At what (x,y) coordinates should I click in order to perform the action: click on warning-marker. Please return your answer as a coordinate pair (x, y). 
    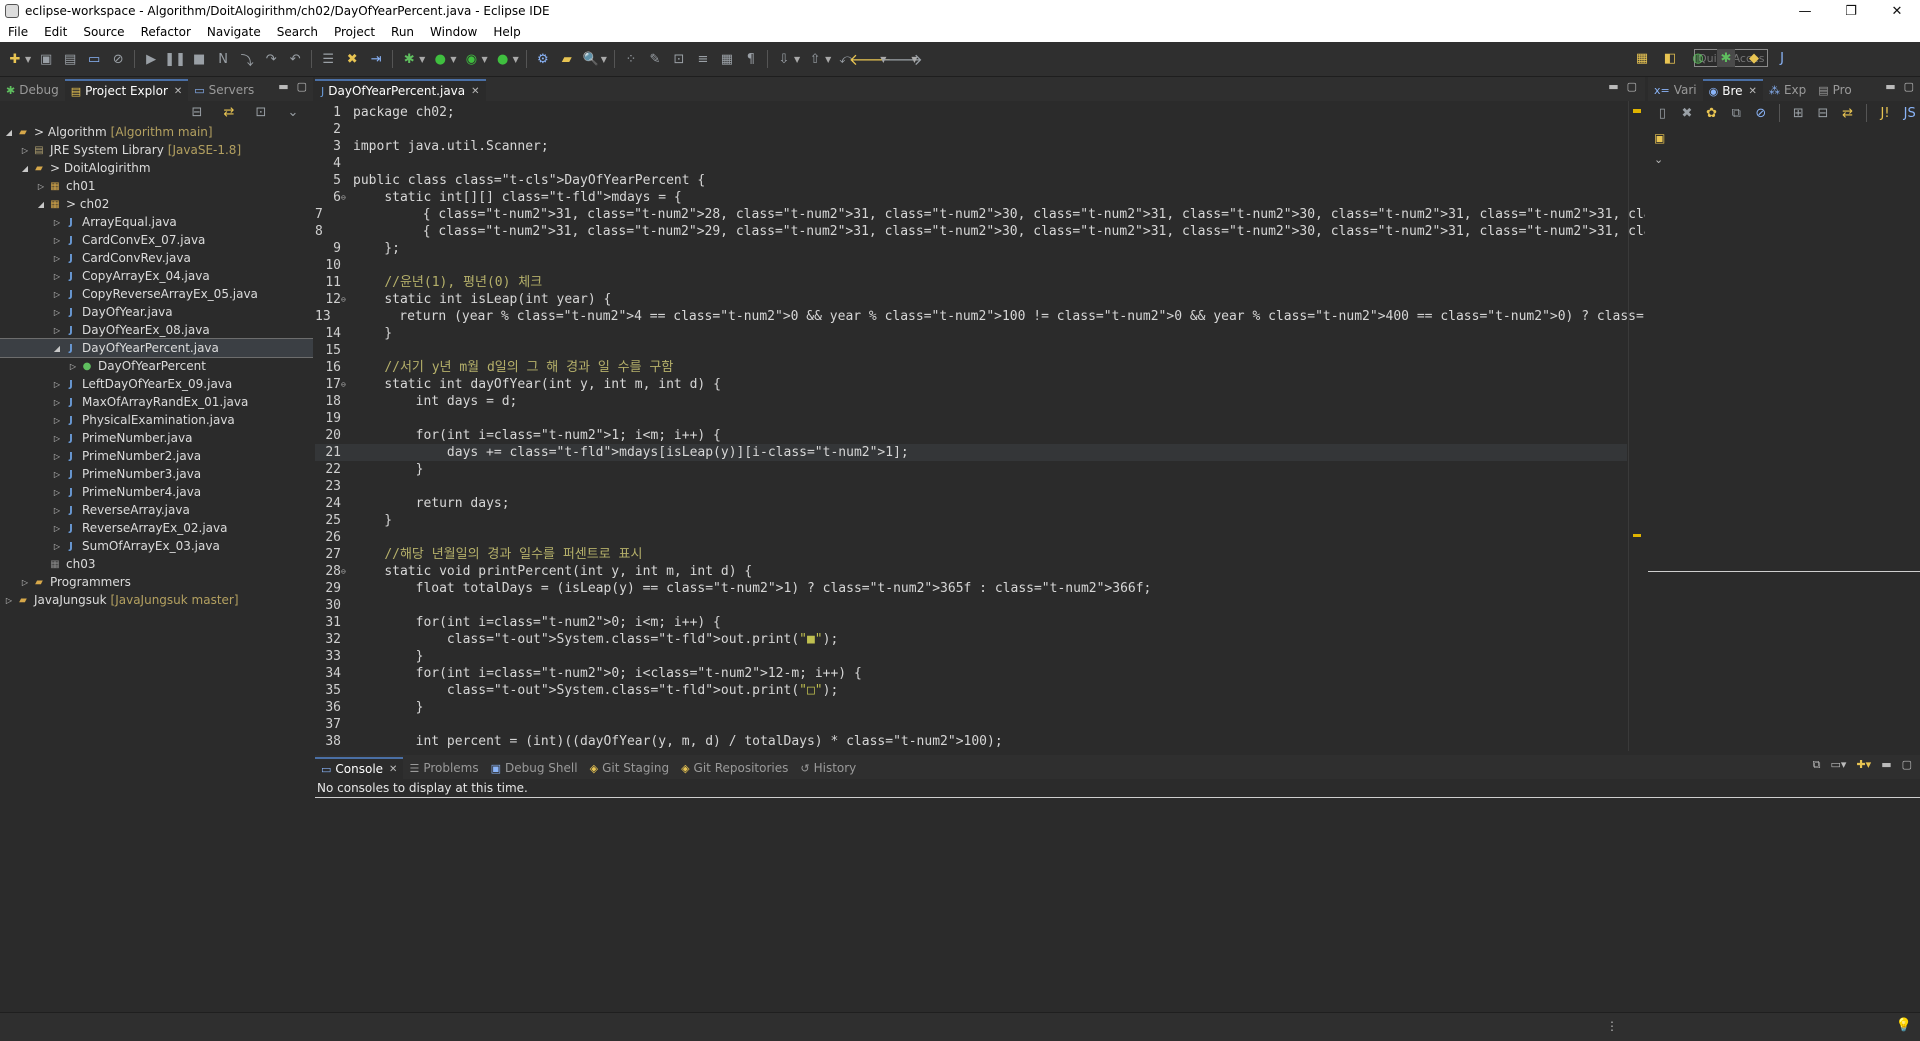
    Looking at the image, I should click on (1637, 111).